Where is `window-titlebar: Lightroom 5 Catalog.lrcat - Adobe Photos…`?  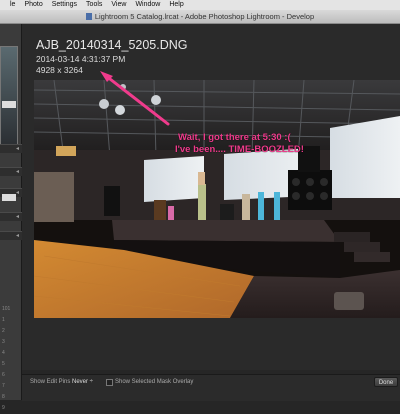 window-titlebar: Lightroom 5 Catalog.lrcat - Adobe Photos… is located at coordinates (200, 17).